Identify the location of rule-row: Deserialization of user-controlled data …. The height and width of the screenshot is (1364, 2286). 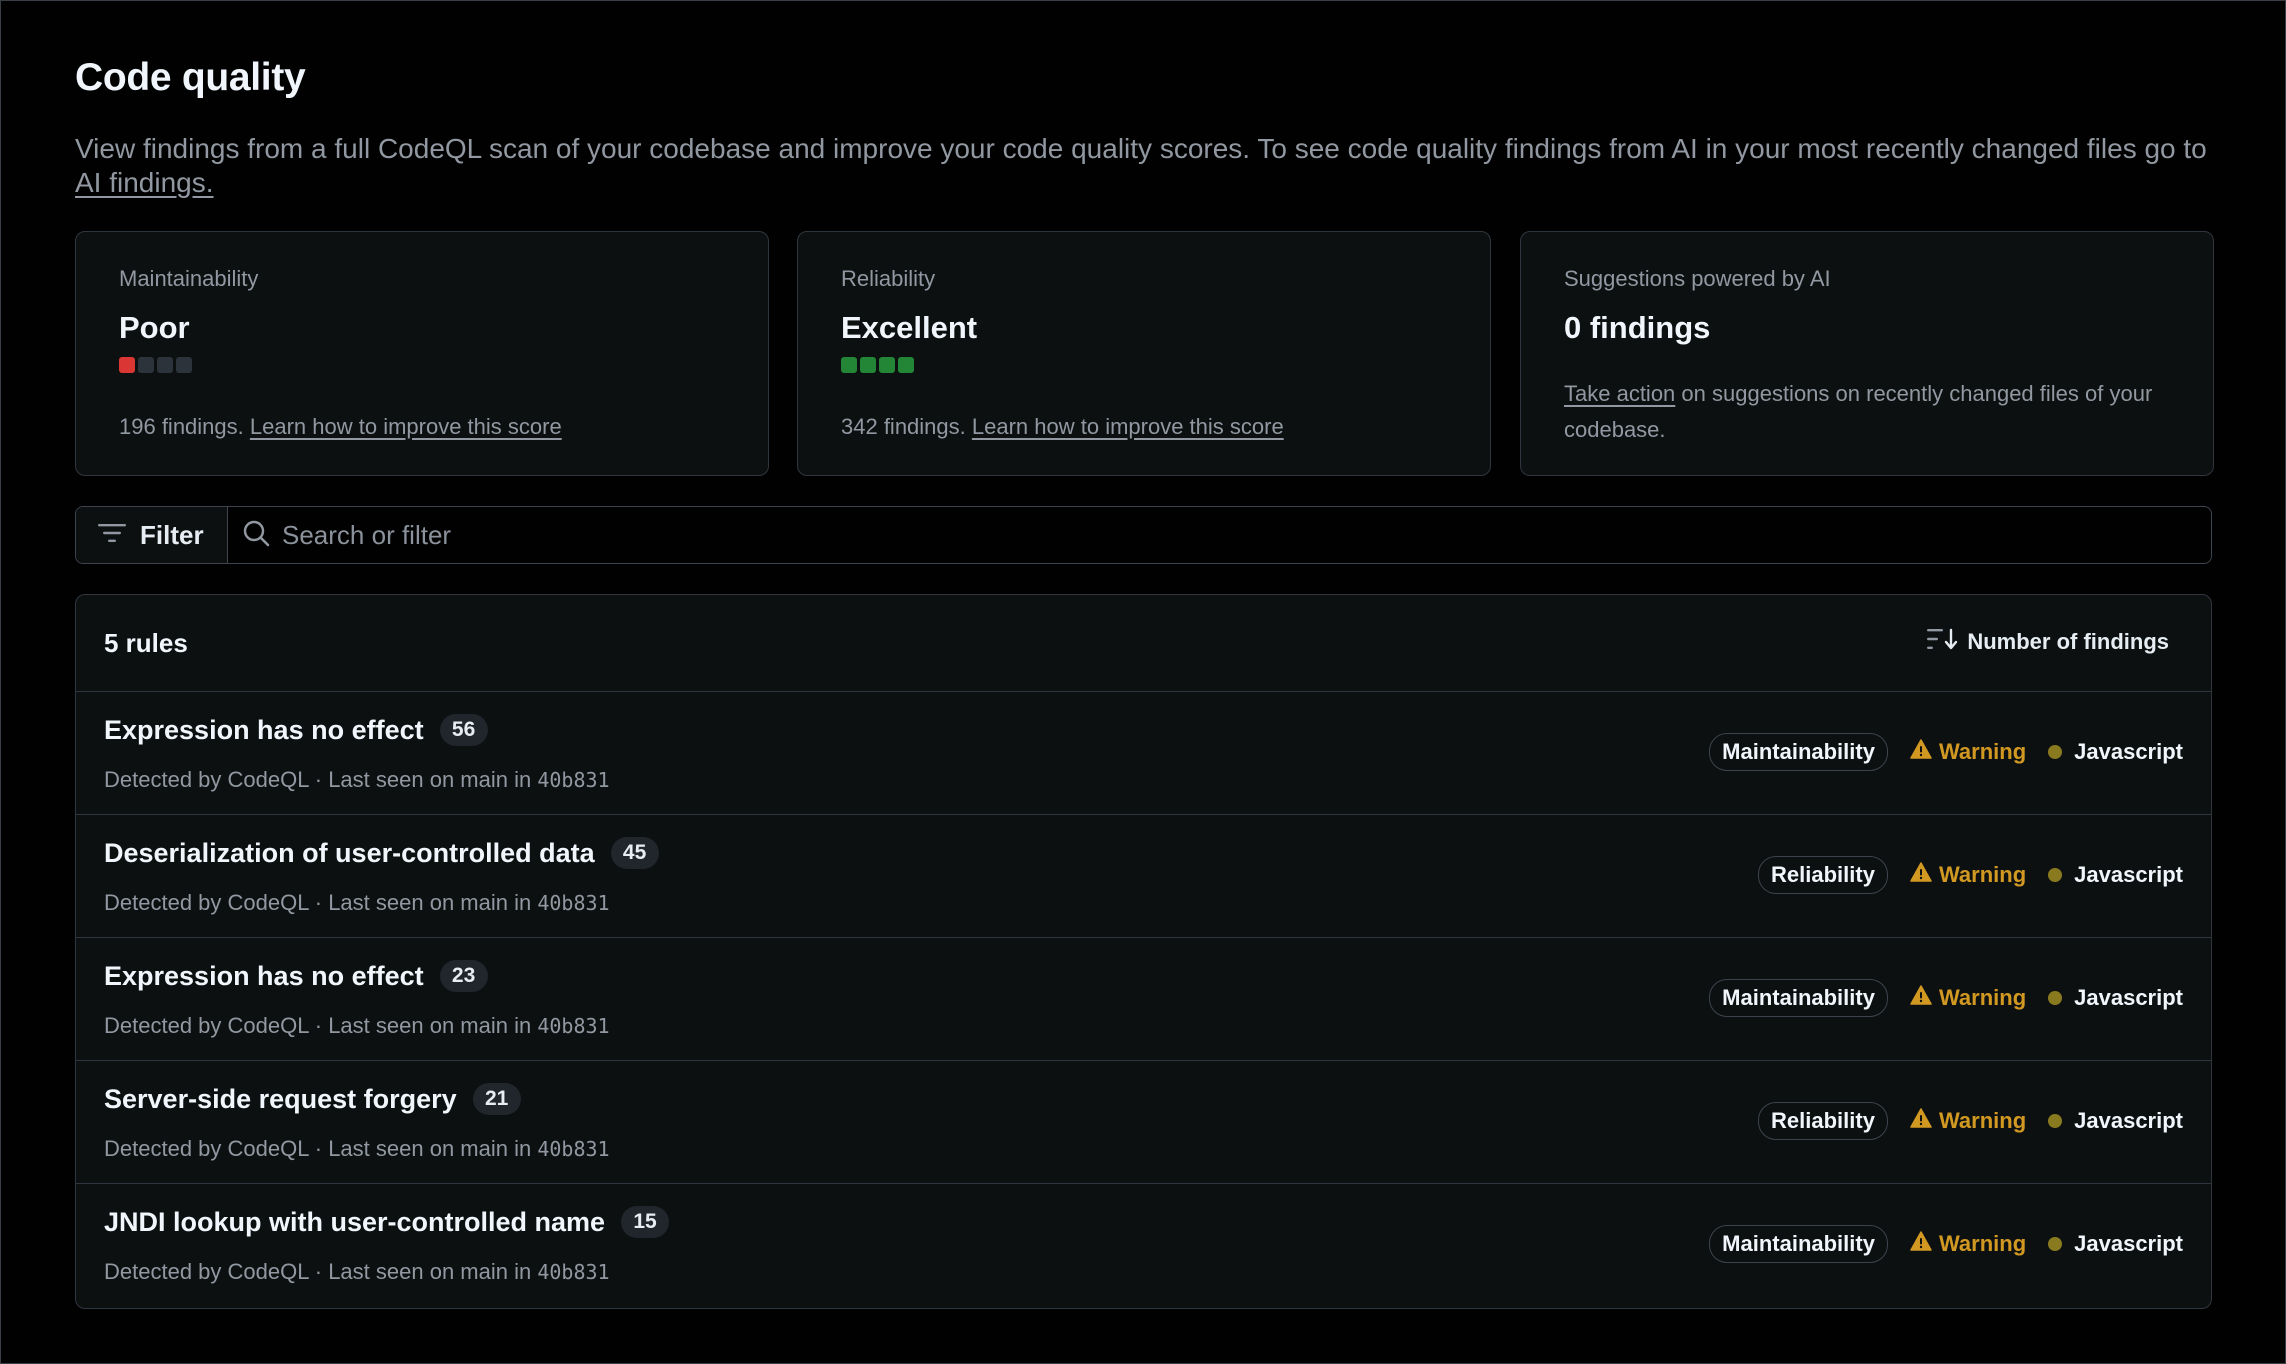
(1143, 876).